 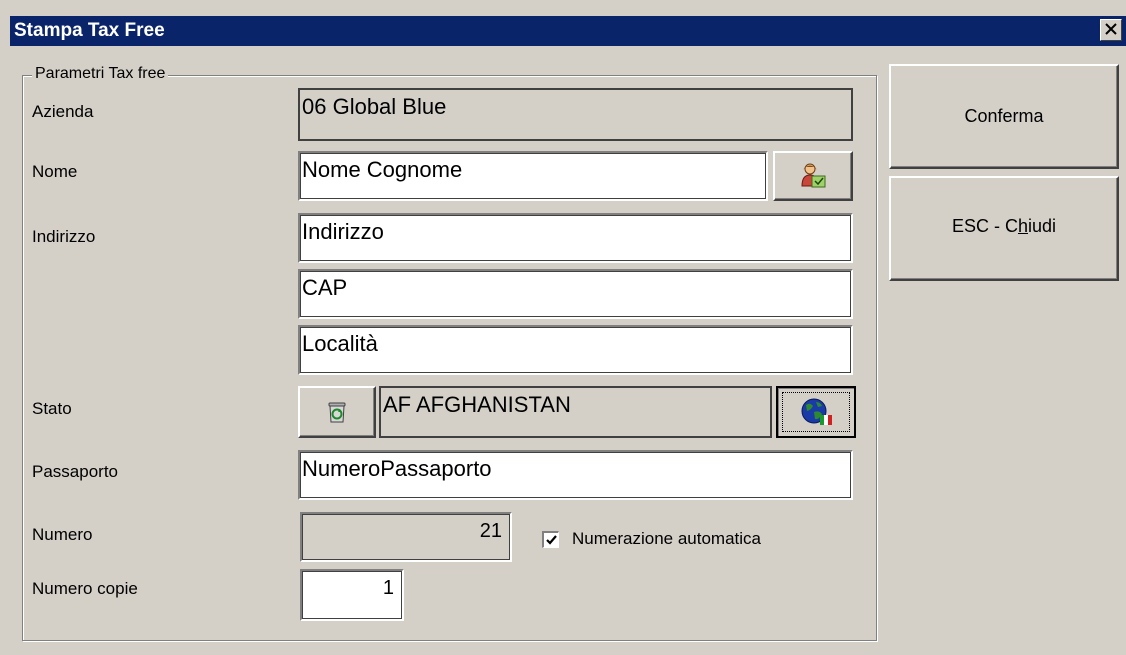 I want to click on close-label: ESC - Chiudi, so click(x=1004, y=226).